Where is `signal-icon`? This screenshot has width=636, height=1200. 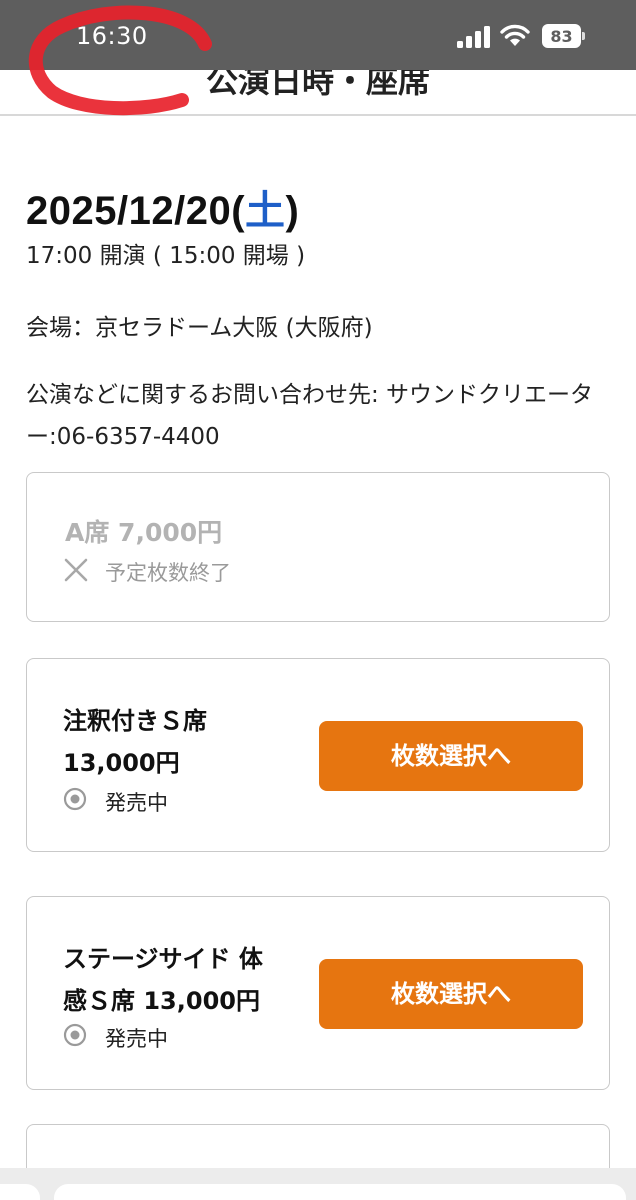
signal-icon is located at coordinates (473, 37).